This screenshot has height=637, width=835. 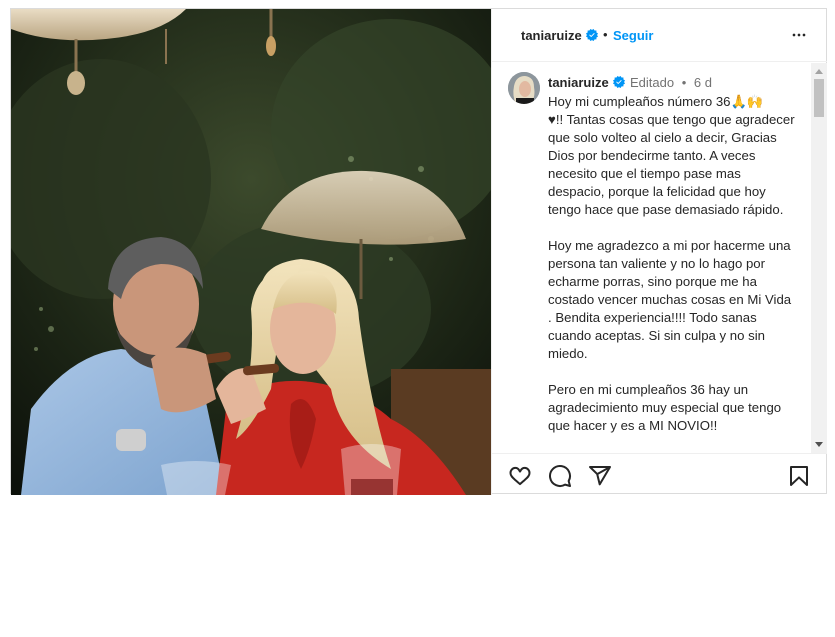 I want to click on share-icon, so click(x=600, y=476).